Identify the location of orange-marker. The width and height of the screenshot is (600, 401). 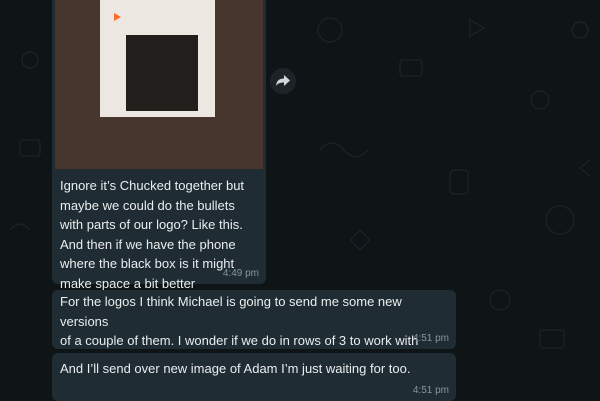
(117, 17).